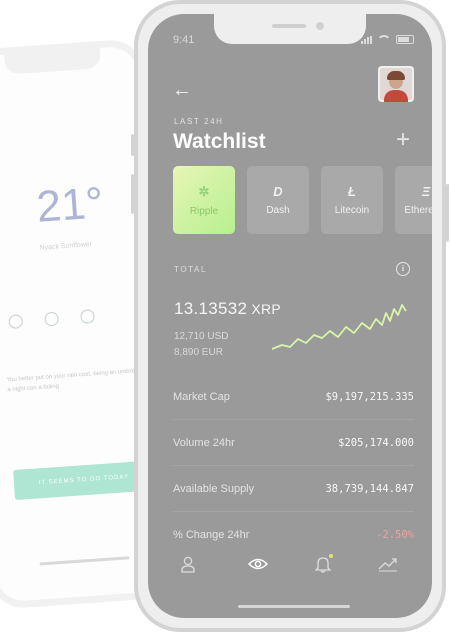 This screenshot has width=450, height=635. What do you see at coordinates (369, 396) in the screenshot?
I see `stat-value: $9,197,215.335` at bounding box center [369, 396].